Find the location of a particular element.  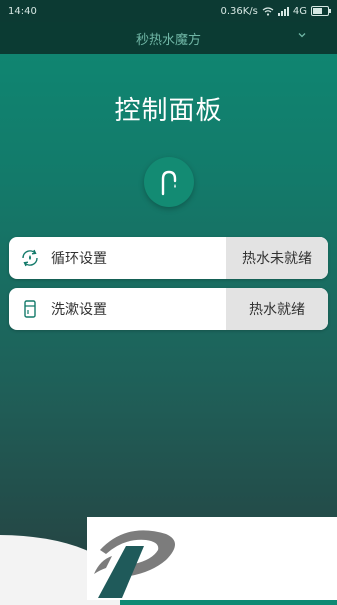

signal-icon is located at coordinates (283, 11).